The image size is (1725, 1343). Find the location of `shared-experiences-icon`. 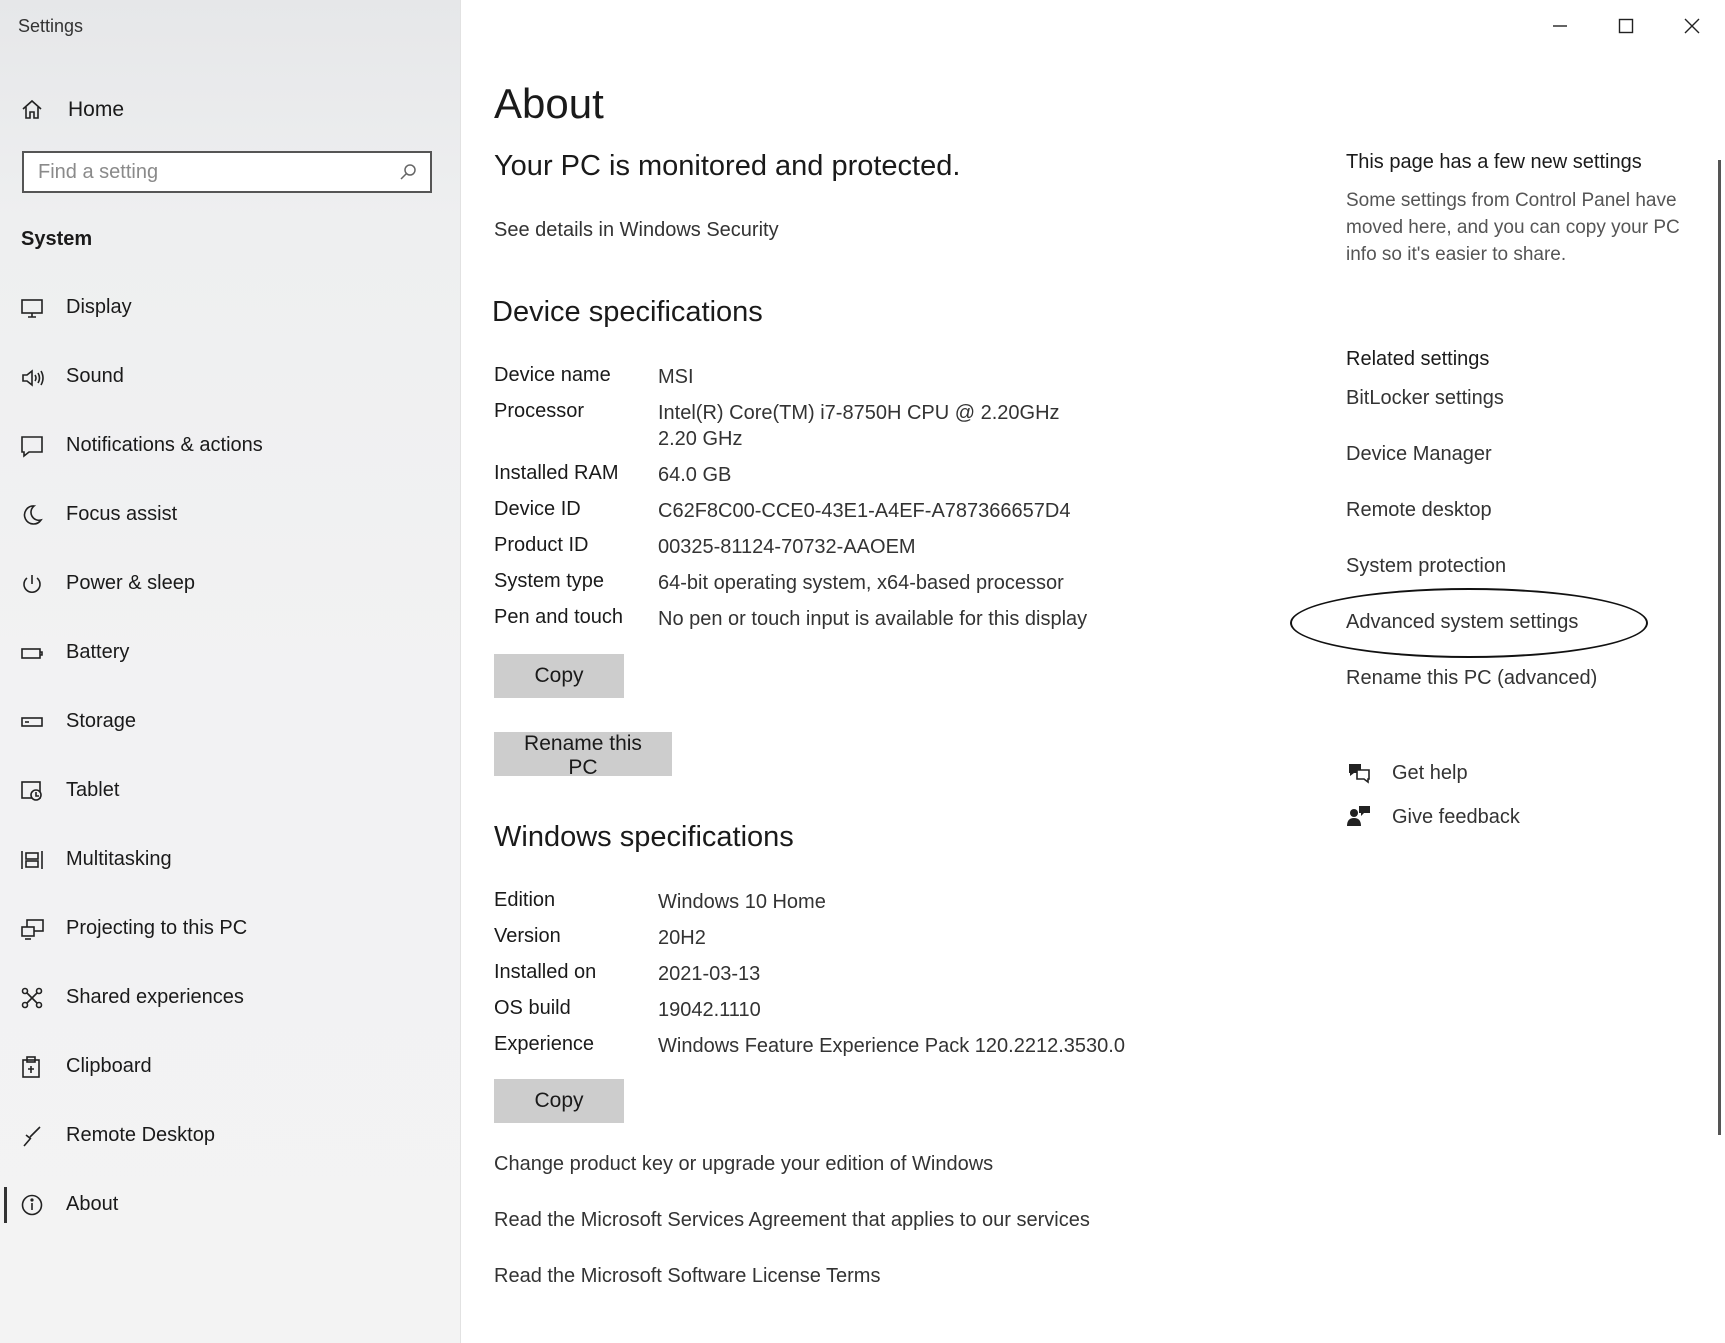

shared-experiences-icon is located at coordinates (32, 998).